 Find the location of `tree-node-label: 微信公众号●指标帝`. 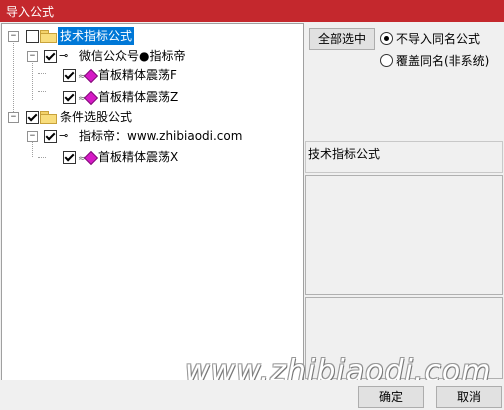

tree-node-label: 微信公众号●指标帝 is located at coordinates (132, 56).